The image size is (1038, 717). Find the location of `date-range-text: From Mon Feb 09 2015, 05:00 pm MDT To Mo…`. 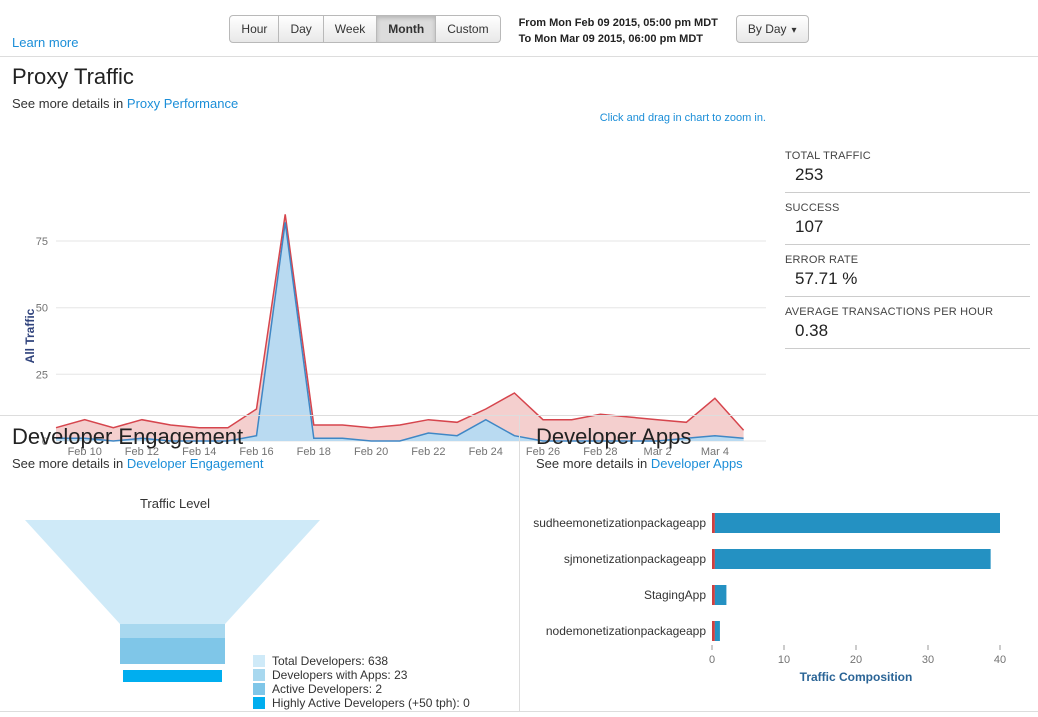

date-range-text: From Mon Feb 09 2015, 05:00 pm MDT To Mo… is located at coordinates (618, 31).